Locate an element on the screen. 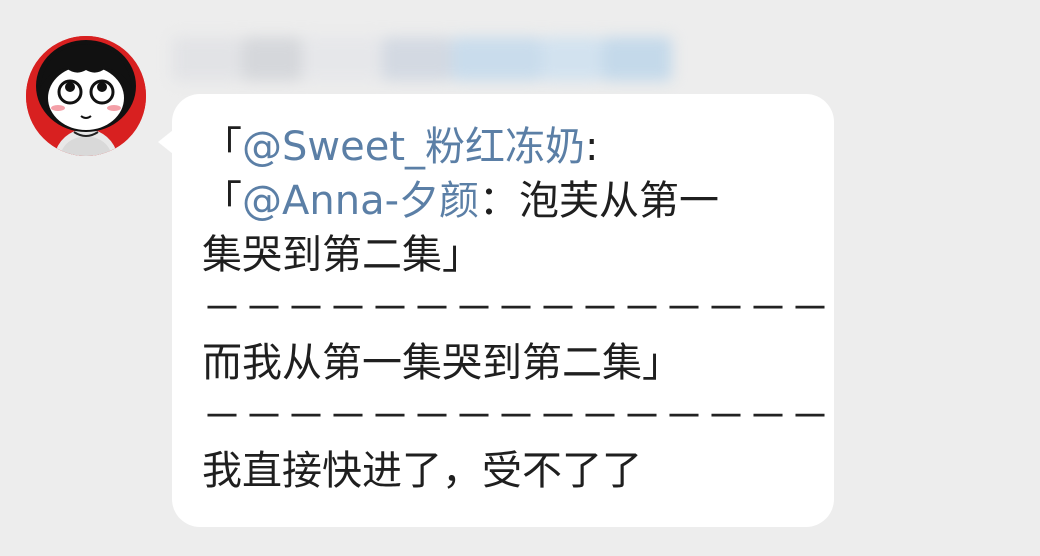 The width and height of the screenshot is (1040, 556). cartoon-girl-avatar-icon is located at coordinates (86, 96).